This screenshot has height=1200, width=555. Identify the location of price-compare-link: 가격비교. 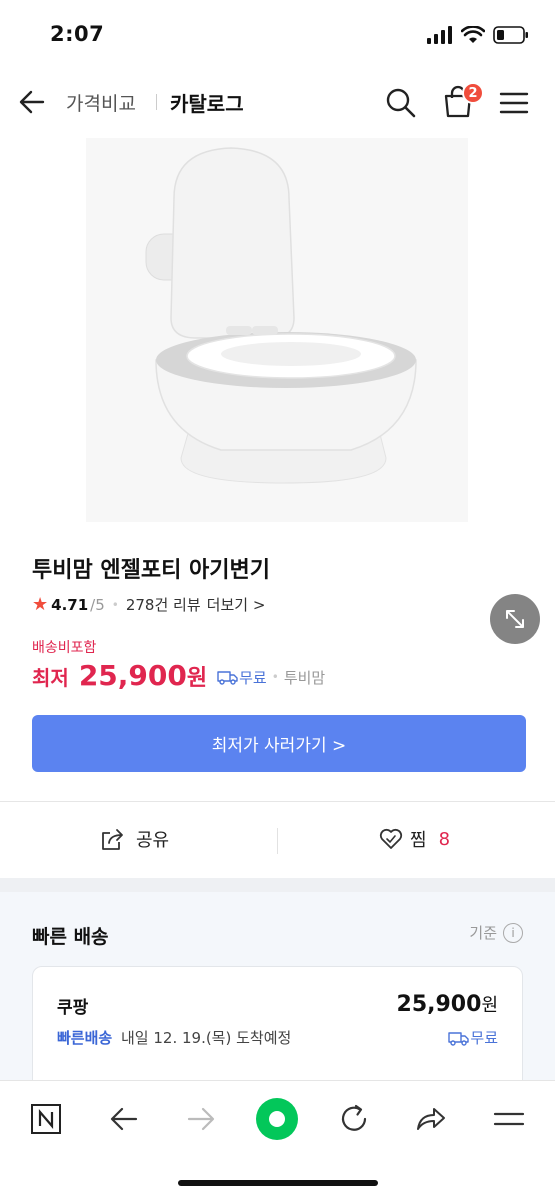
(101, 102).